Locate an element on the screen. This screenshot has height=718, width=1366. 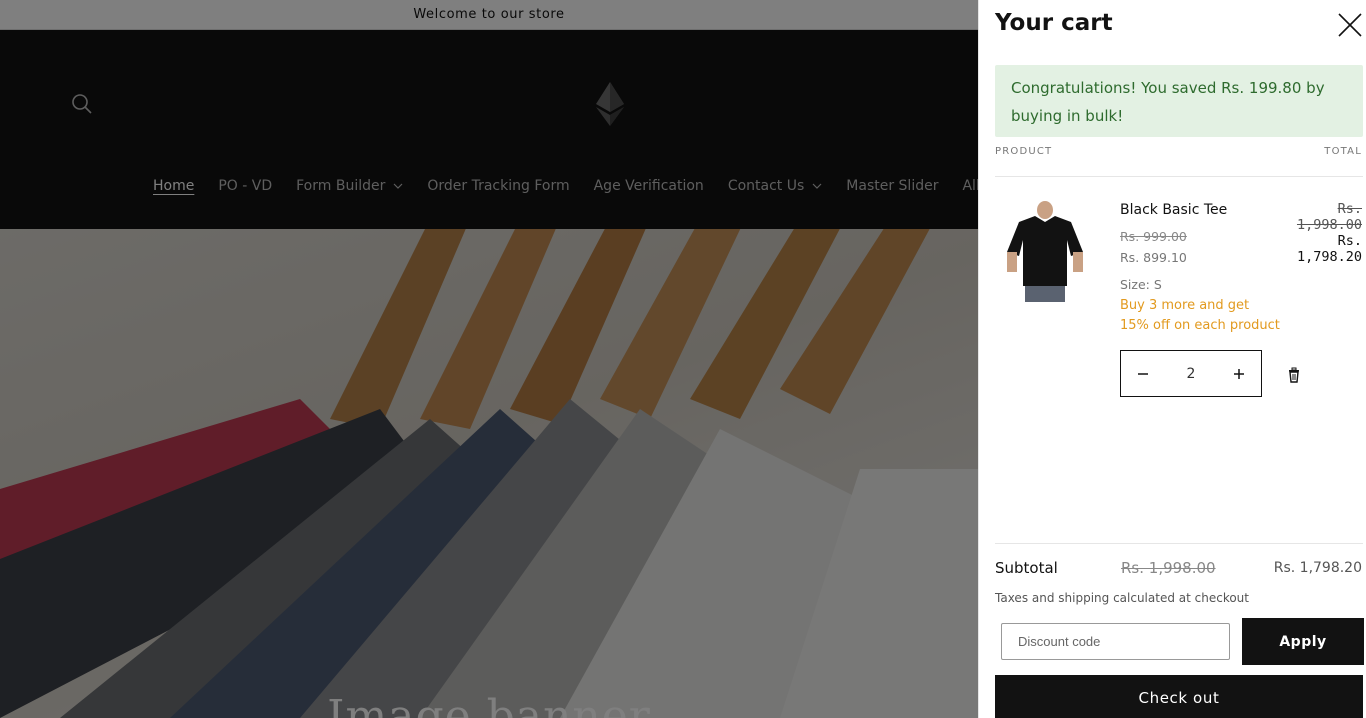
apply-discount-button: Apply is located at coordinates (1303, 641).